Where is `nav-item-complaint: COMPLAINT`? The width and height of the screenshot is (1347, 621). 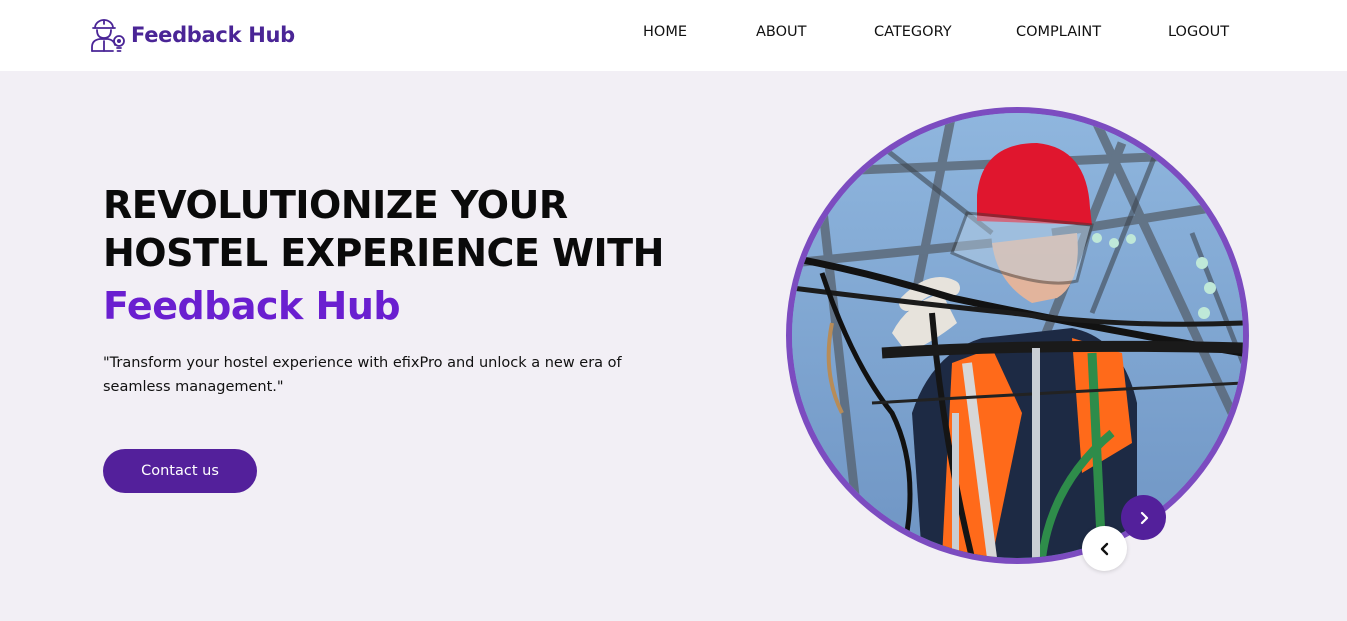 nav-item-complaint: COMPLAINT is located at coordinates (1058, 35).